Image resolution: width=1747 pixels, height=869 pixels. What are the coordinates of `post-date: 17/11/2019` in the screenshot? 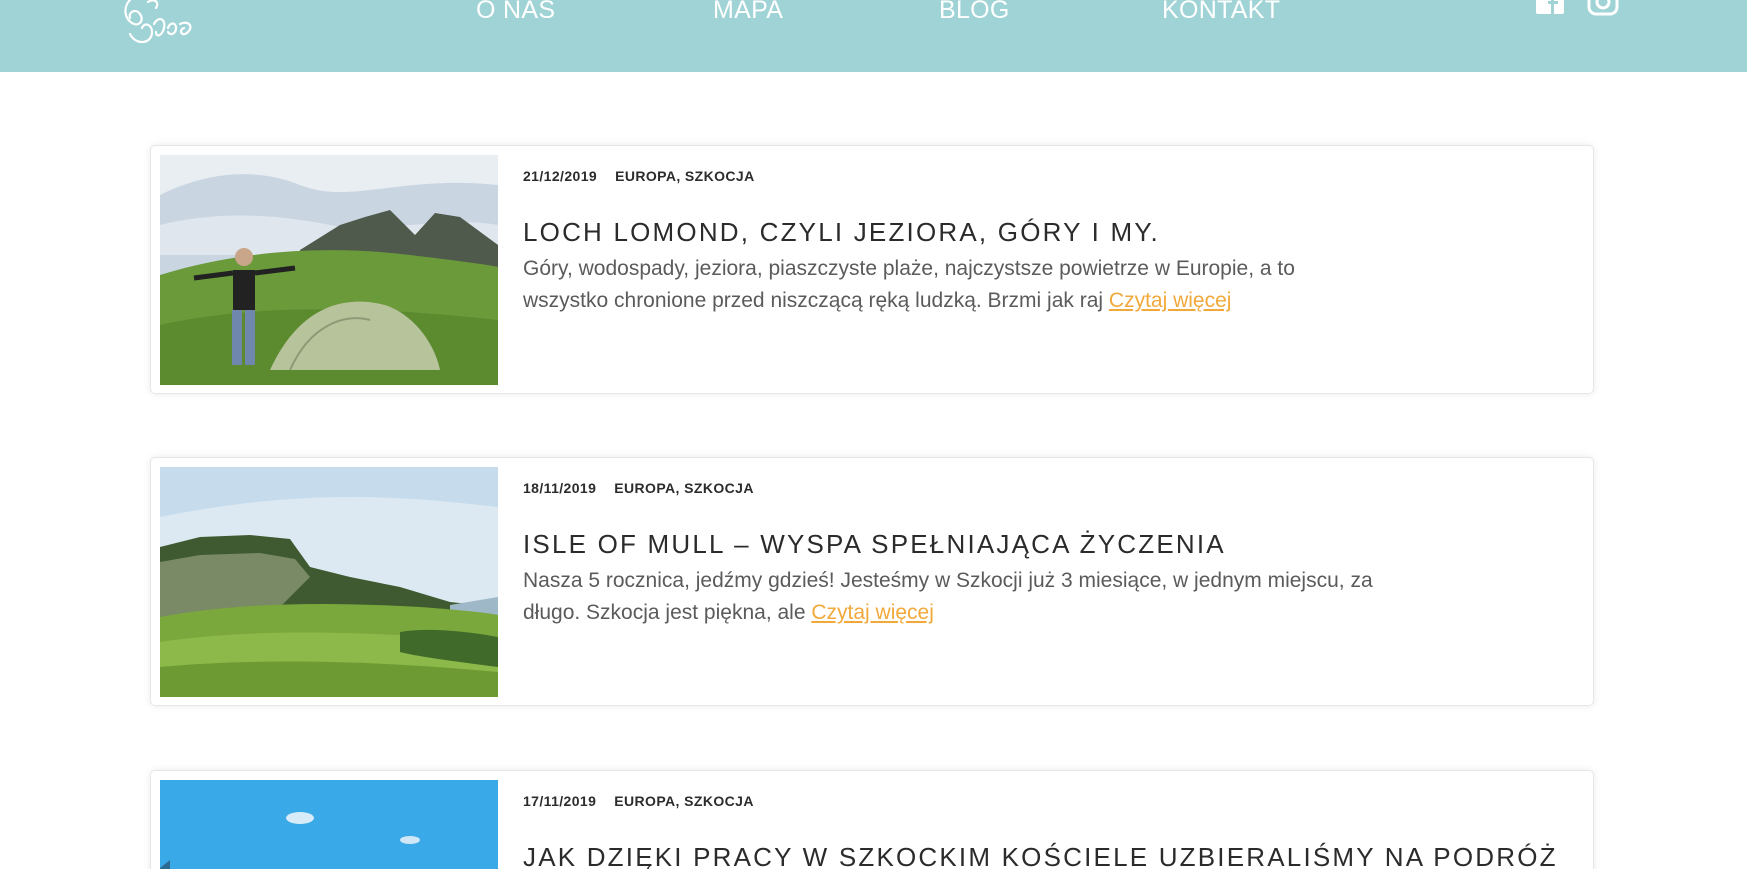 It's located at (560, 801).